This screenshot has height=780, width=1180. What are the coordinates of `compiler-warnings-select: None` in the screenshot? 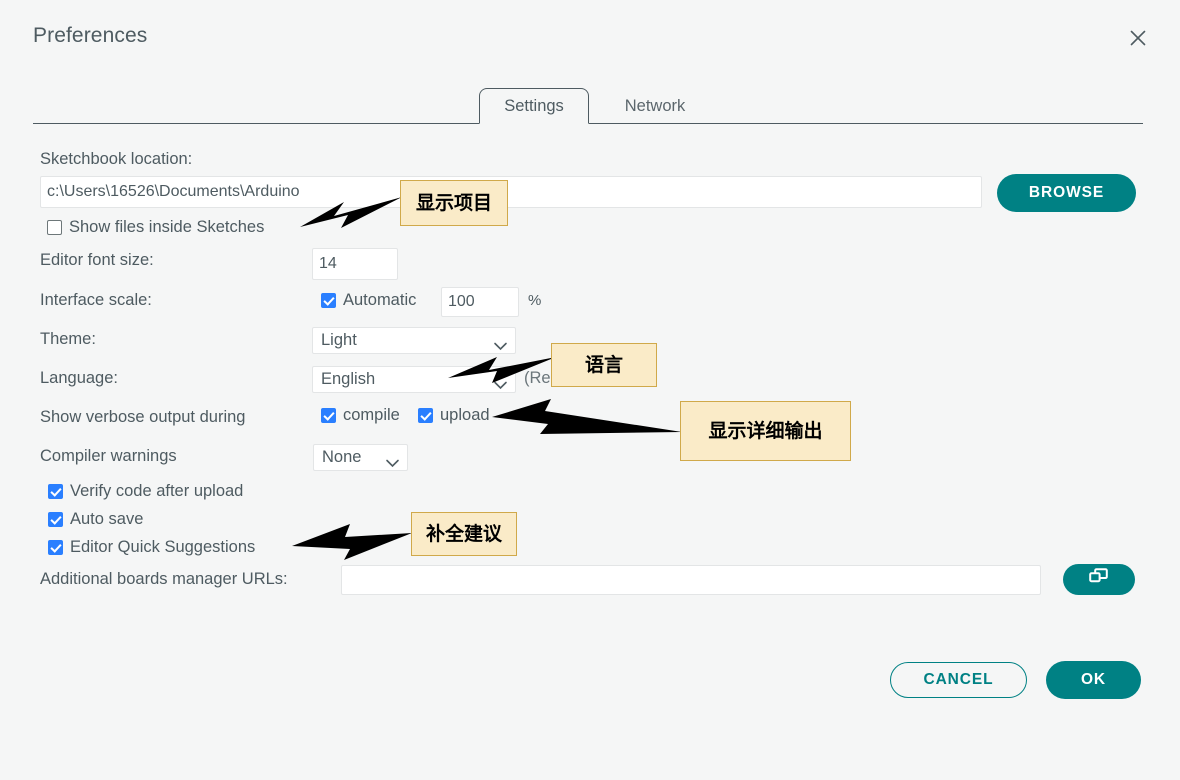 It's located at (360, 457).